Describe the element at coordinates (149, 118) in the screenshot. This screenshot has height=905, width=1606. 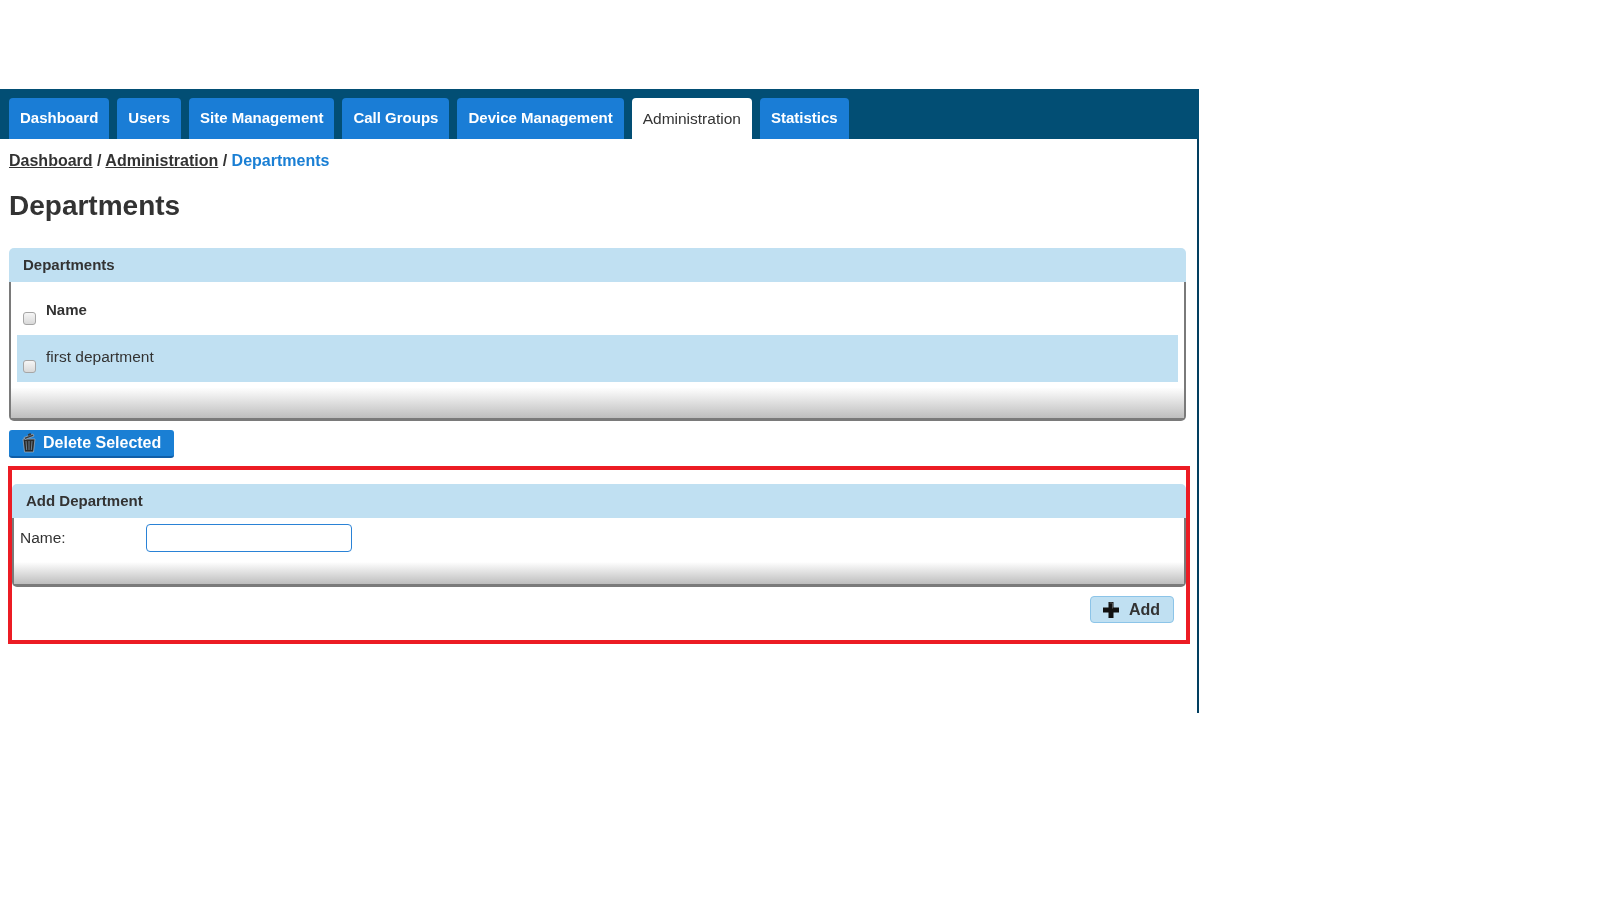
I see `nav-tab: Users` at that location.